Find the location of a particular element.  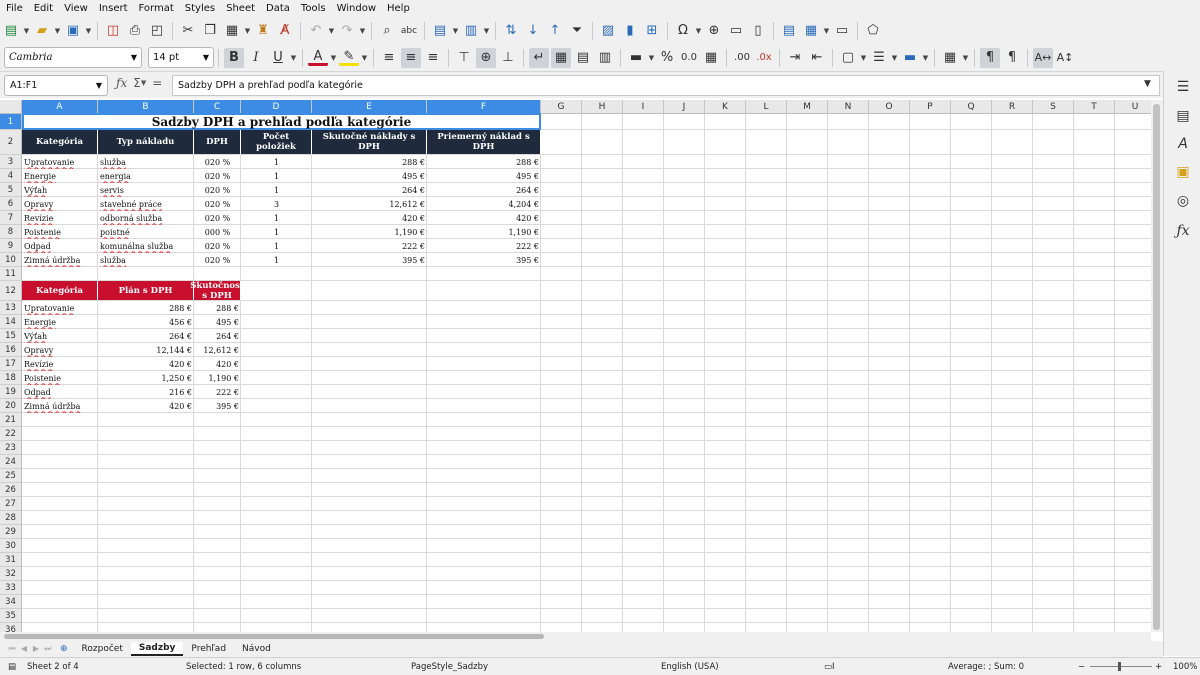

open-dropdown-icon: ▼ is located at coordinates (57, 31).